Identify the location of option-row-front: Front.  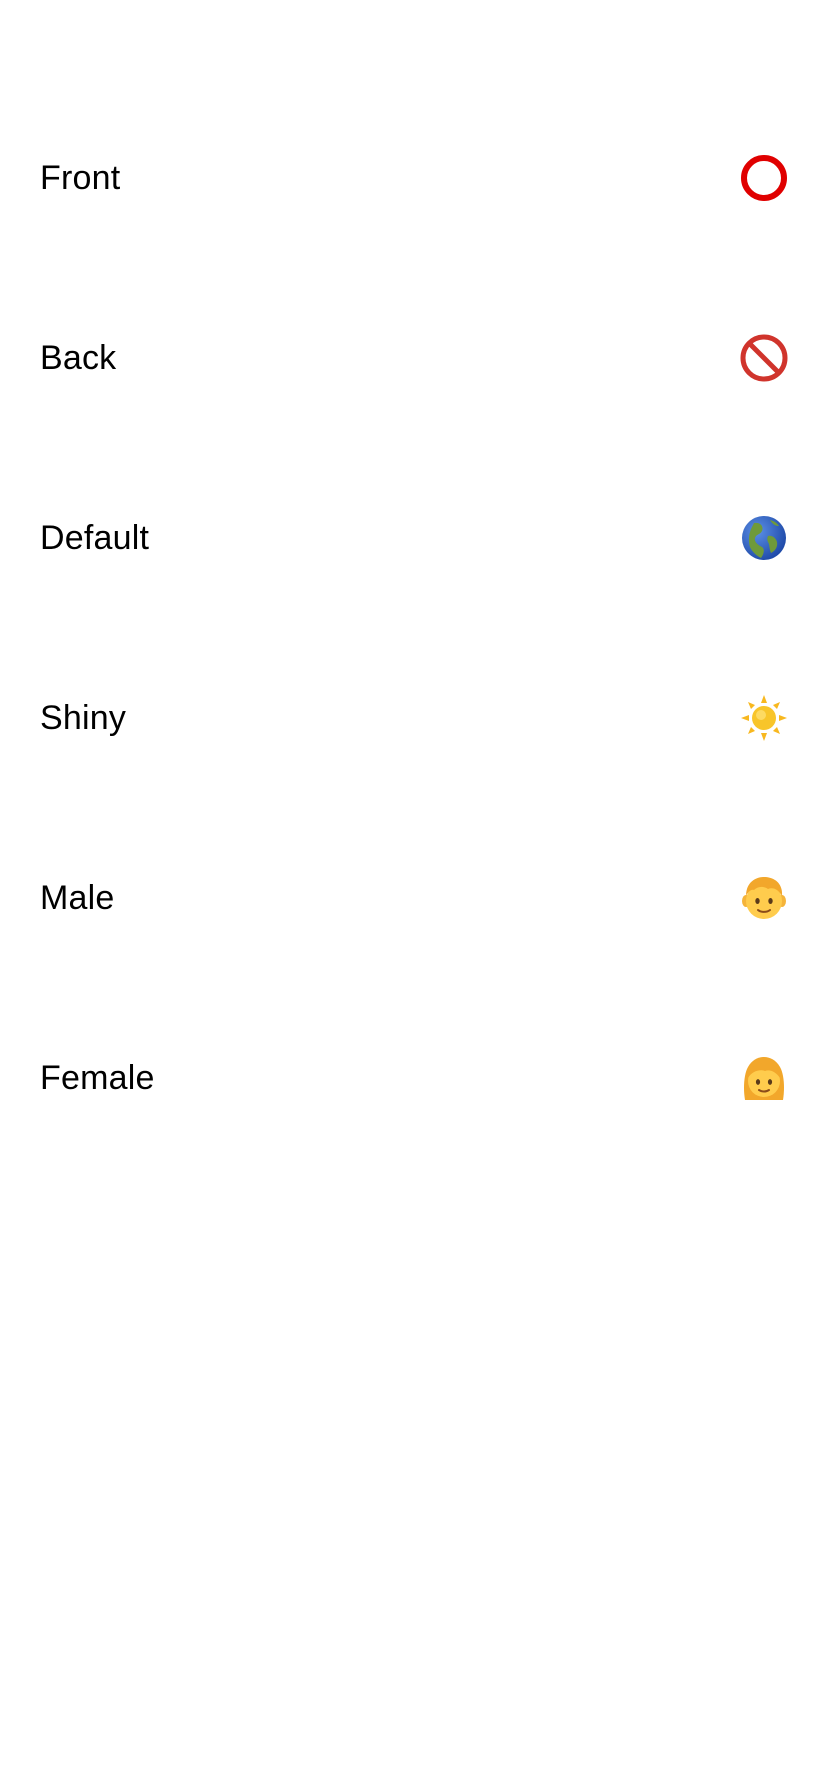
(414, 178).